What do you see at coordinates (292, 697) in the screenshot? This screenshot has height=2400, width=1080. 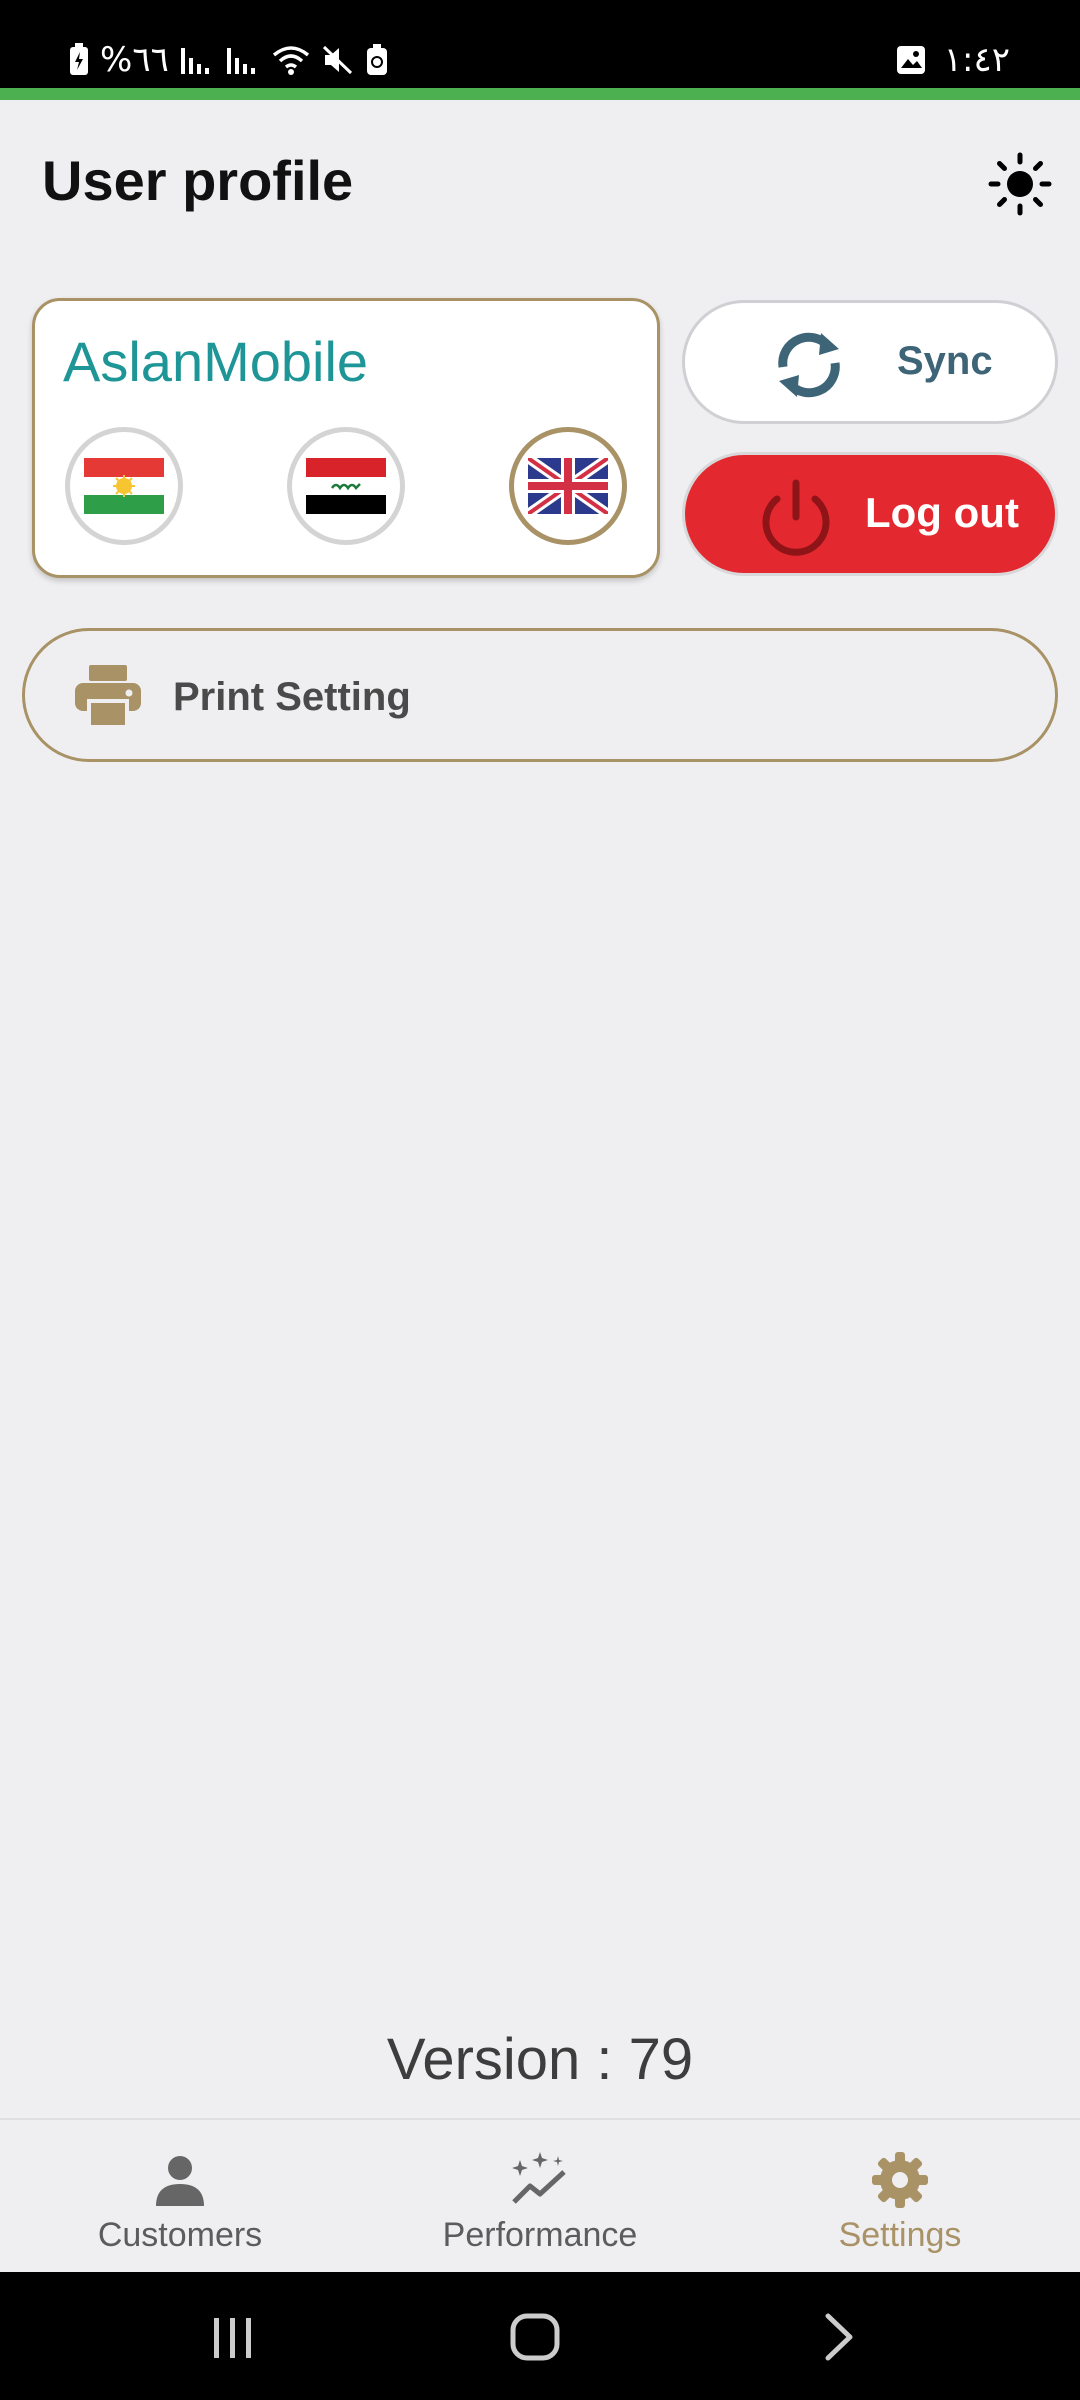 I see `print-setting-label: Print Setting` at bounding box center [292, 697].